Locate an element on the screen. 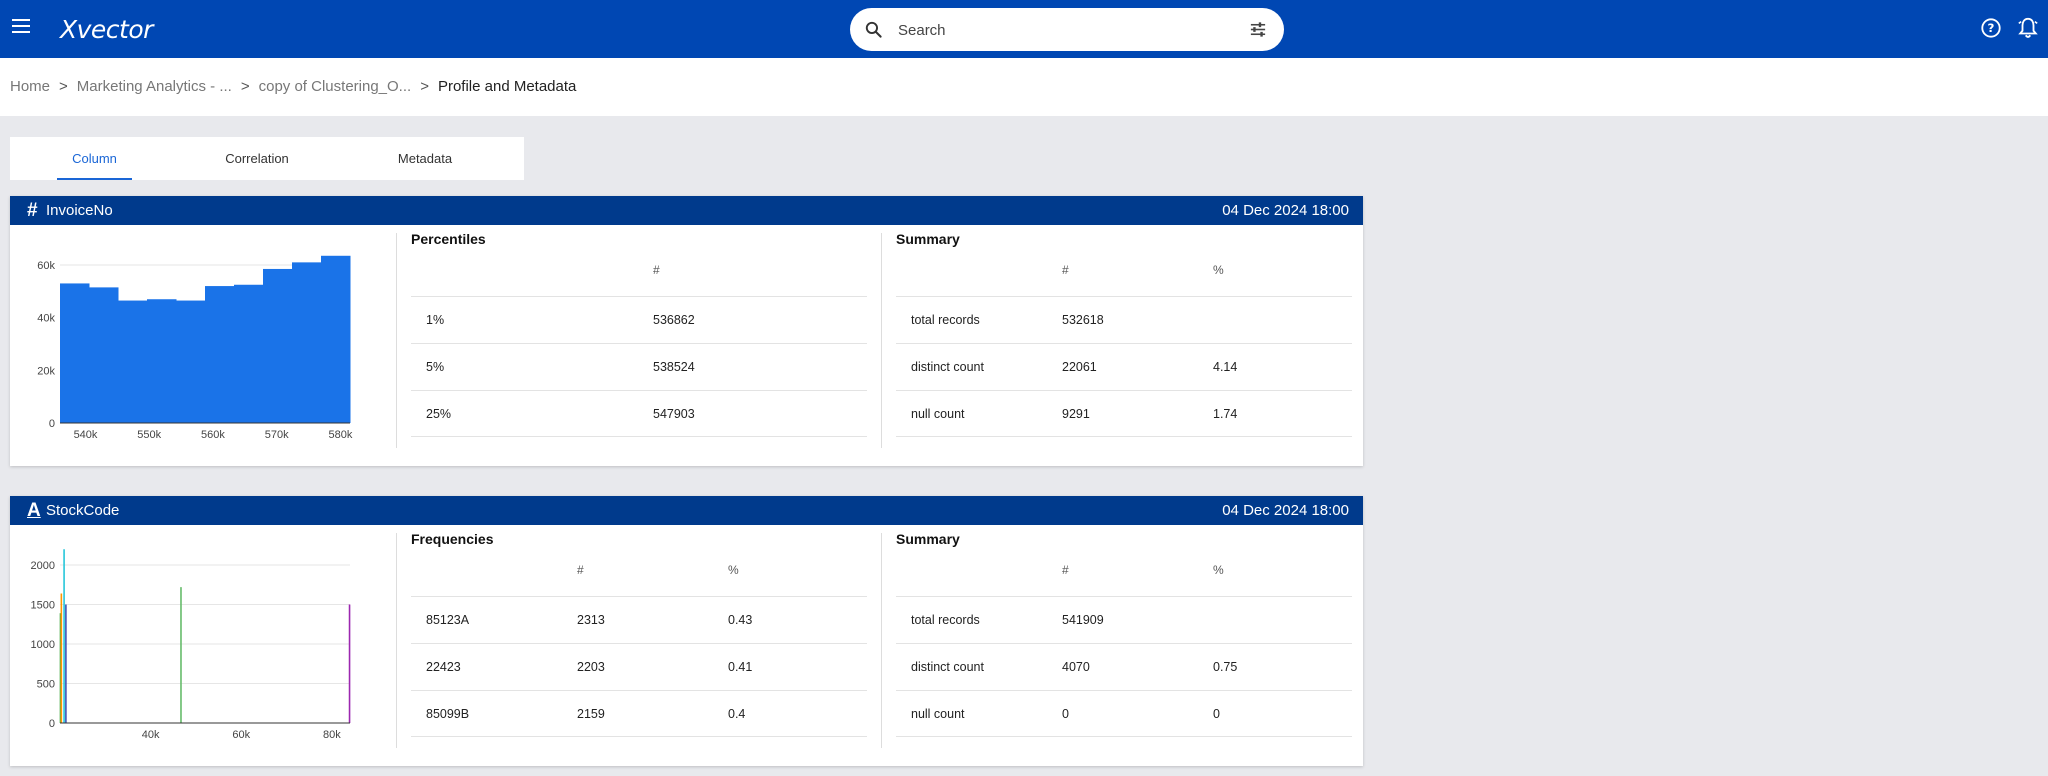 The width and height of the screenshot is (2048, 776). frequency-percent: 0.4 is located at coordinates (737, 714).